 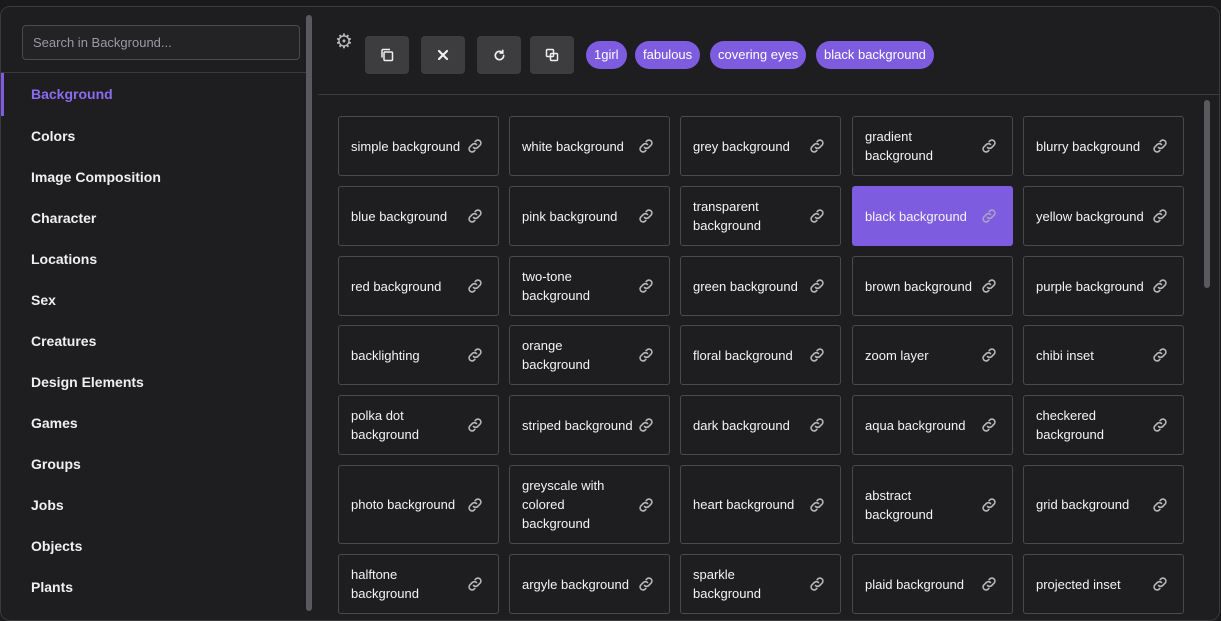 I want to click on tag-chip: covering eyes, so click(x=758, y=55).